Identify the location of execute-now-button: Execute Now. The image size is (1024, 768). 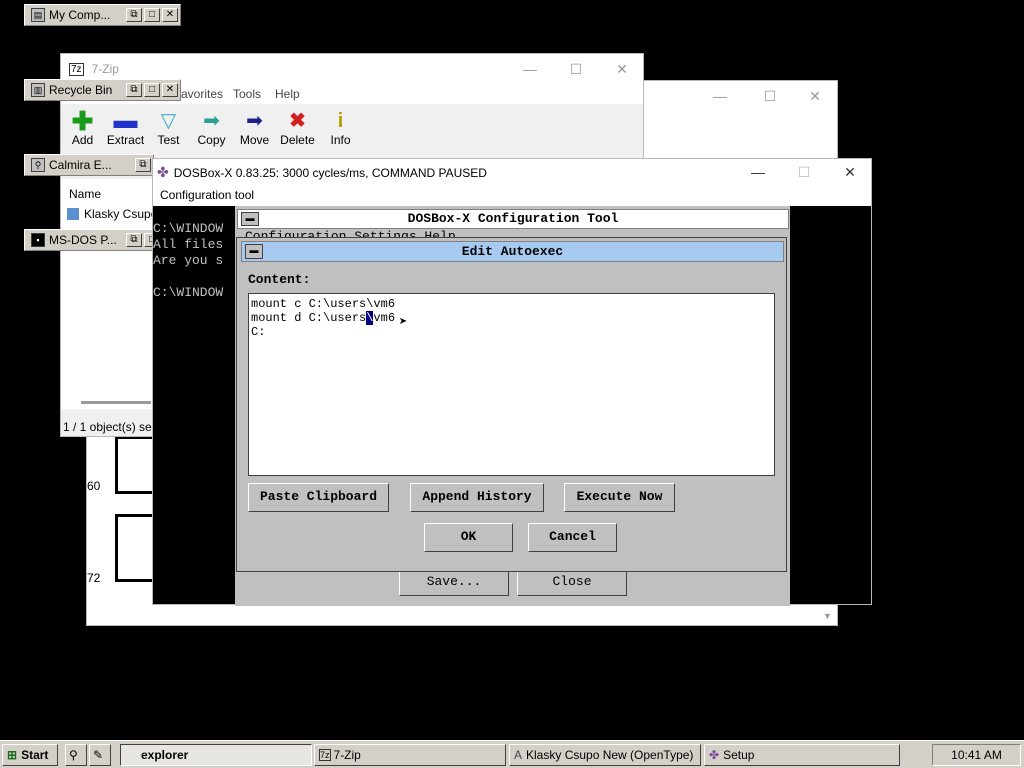
(619, 497).